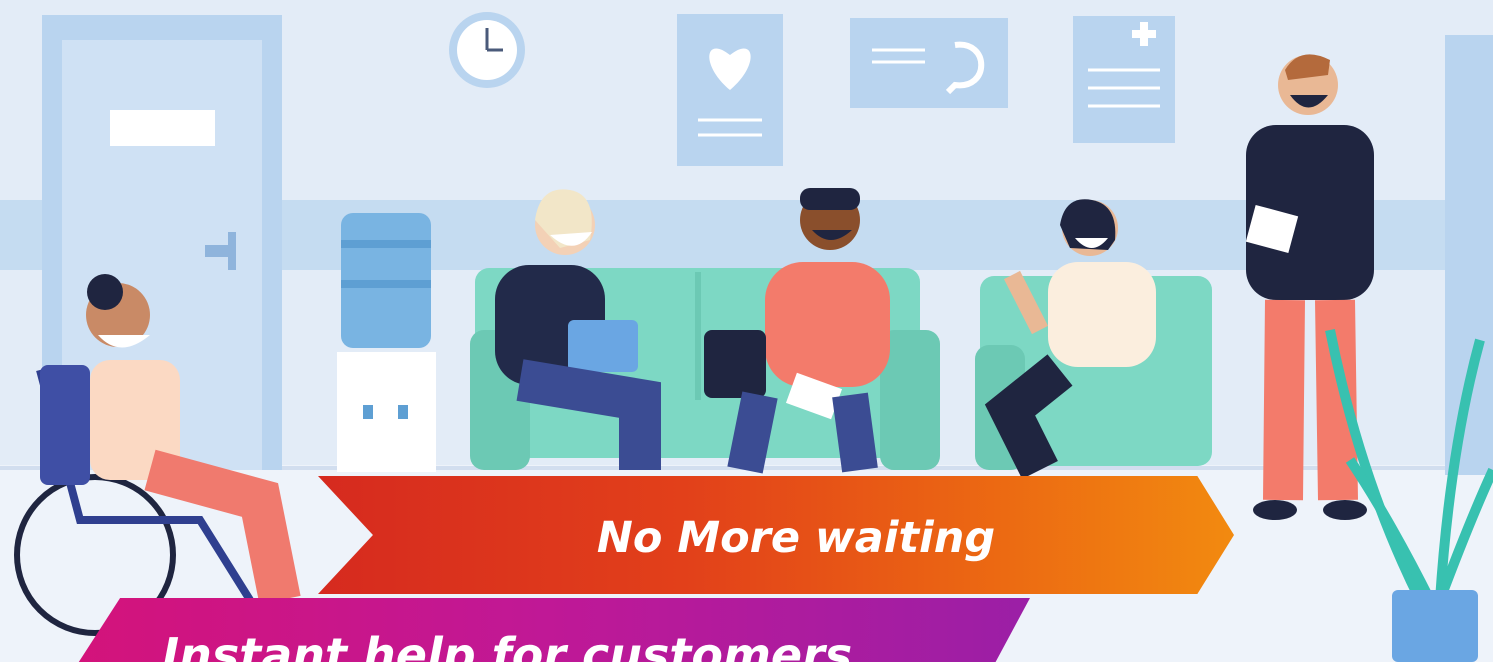  What do you see at coordinates (507, 645) in the screenshot?
I see `banner-secondary-text: Instant help for customers` at bounding box center [507, 645].